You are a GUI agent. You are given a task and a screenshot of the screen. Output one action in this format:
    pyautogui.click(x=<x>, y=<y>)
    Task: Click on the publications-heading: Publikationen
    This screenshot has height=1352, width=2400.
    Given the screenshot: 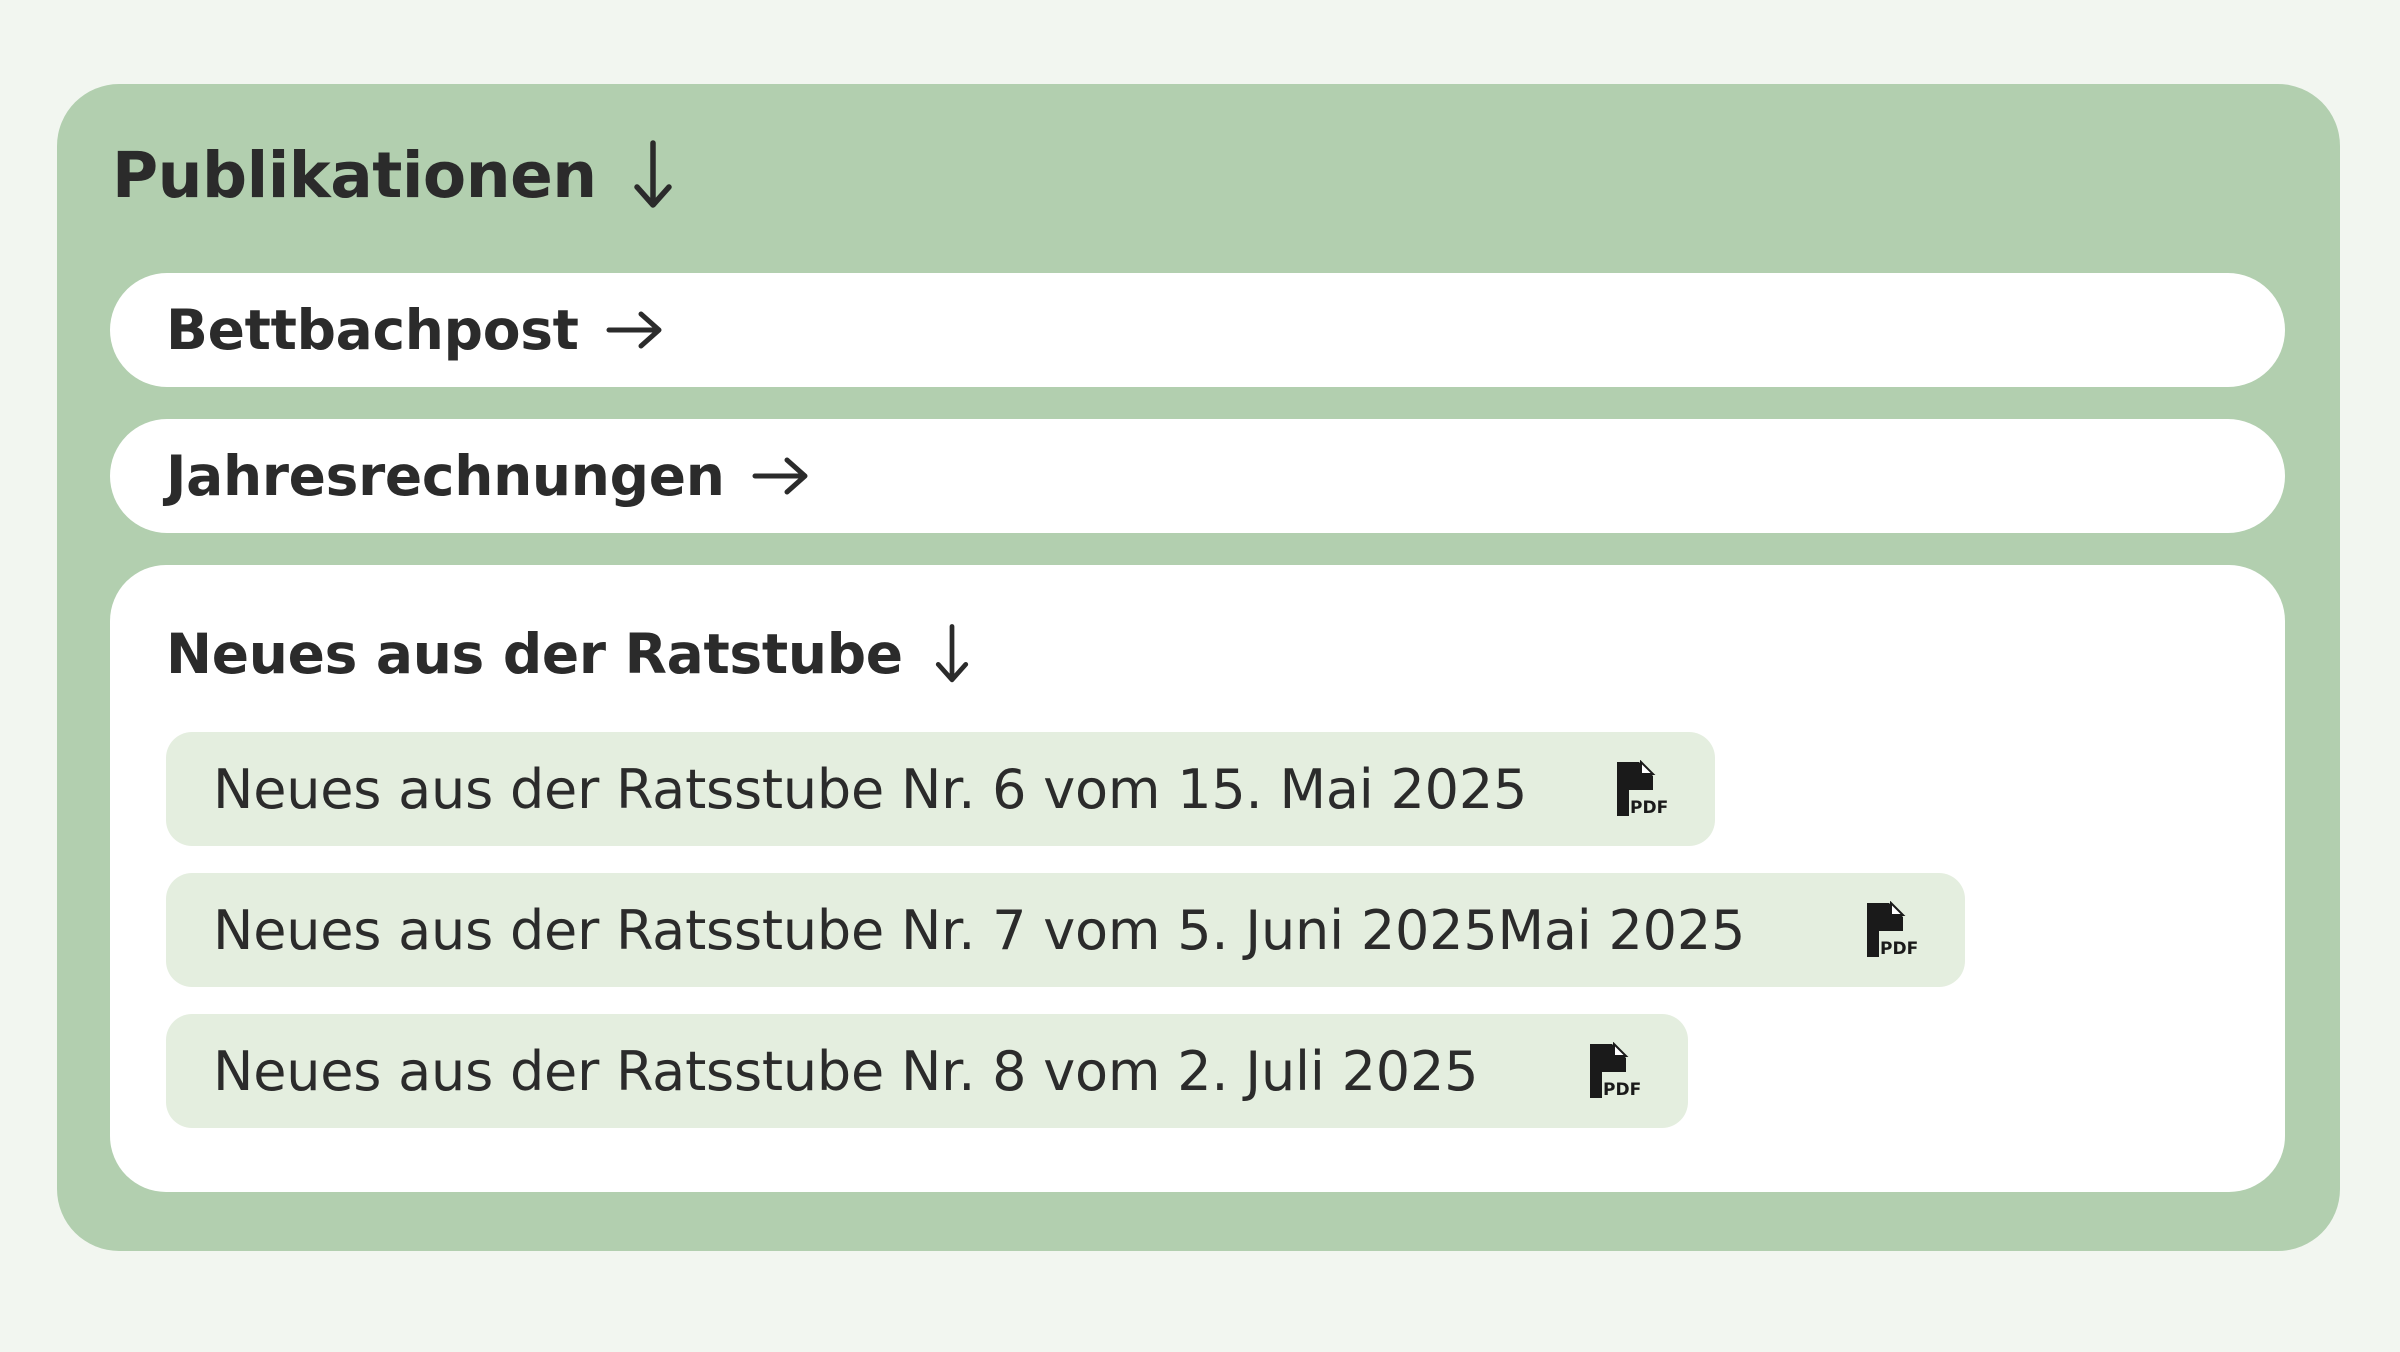 What is the action you would take?
    pyautogui.click(x=393, y=175)
    